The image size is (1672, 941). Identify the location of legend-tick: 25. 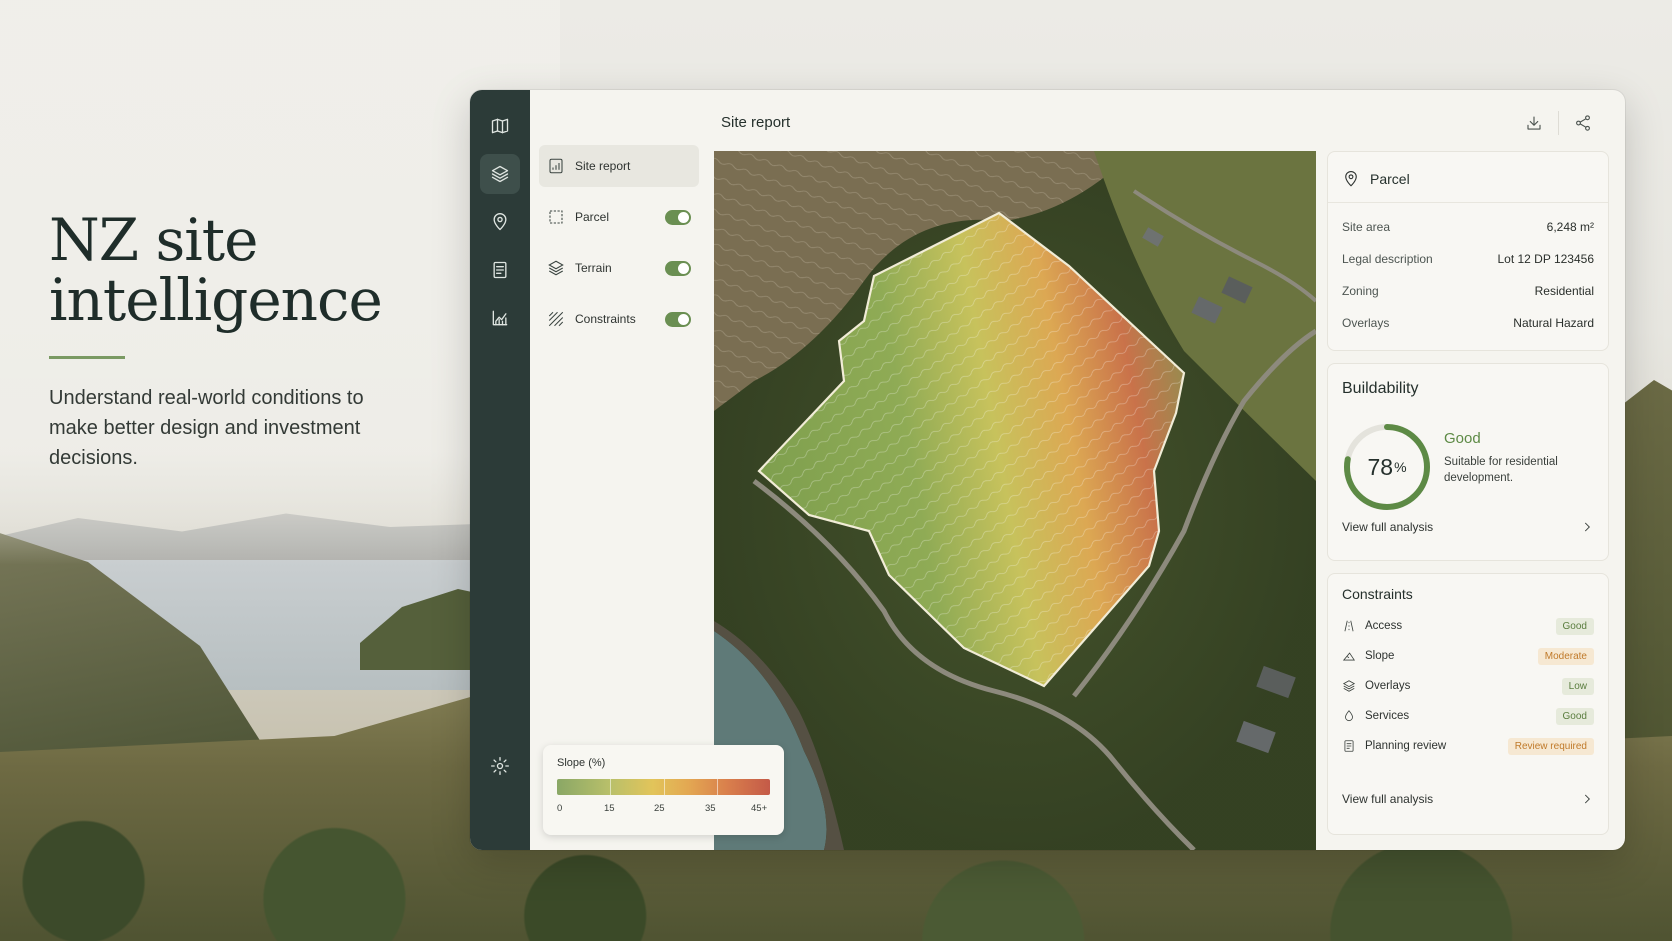
(659, 808).